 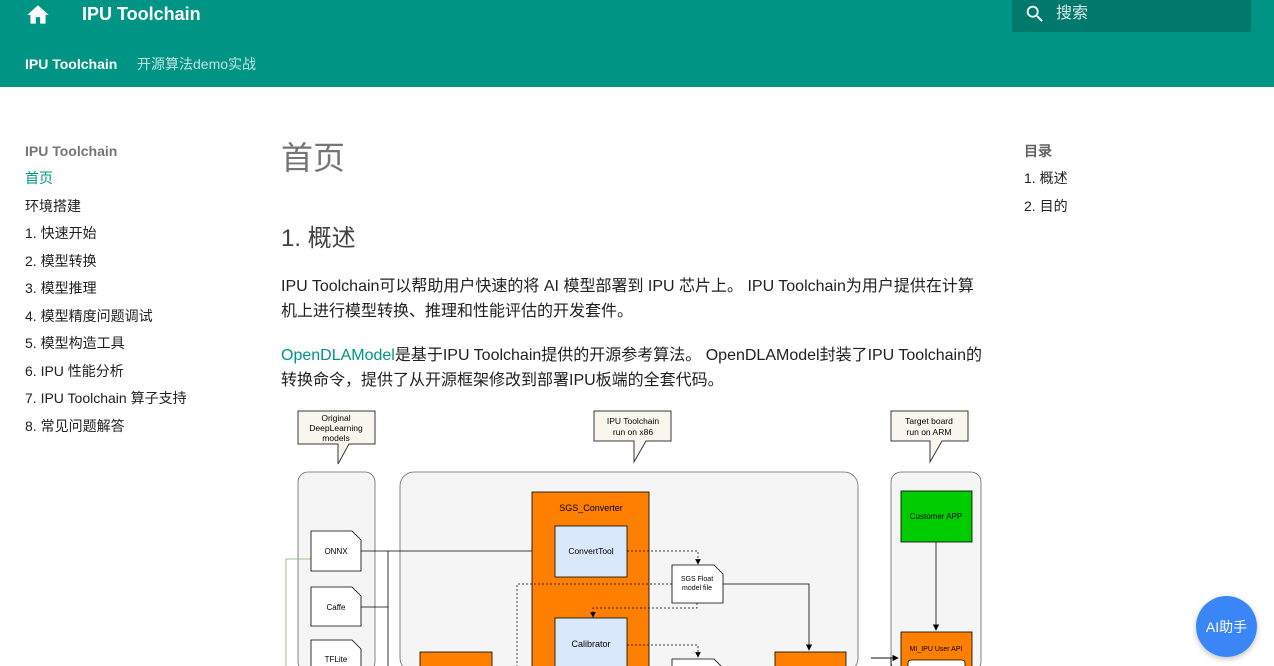 What do you see at coordinates (140, 233) in the screenshot?
I see `sidebar-item-quick-start: 1. 快速开始` at bounding box center [140, 233].